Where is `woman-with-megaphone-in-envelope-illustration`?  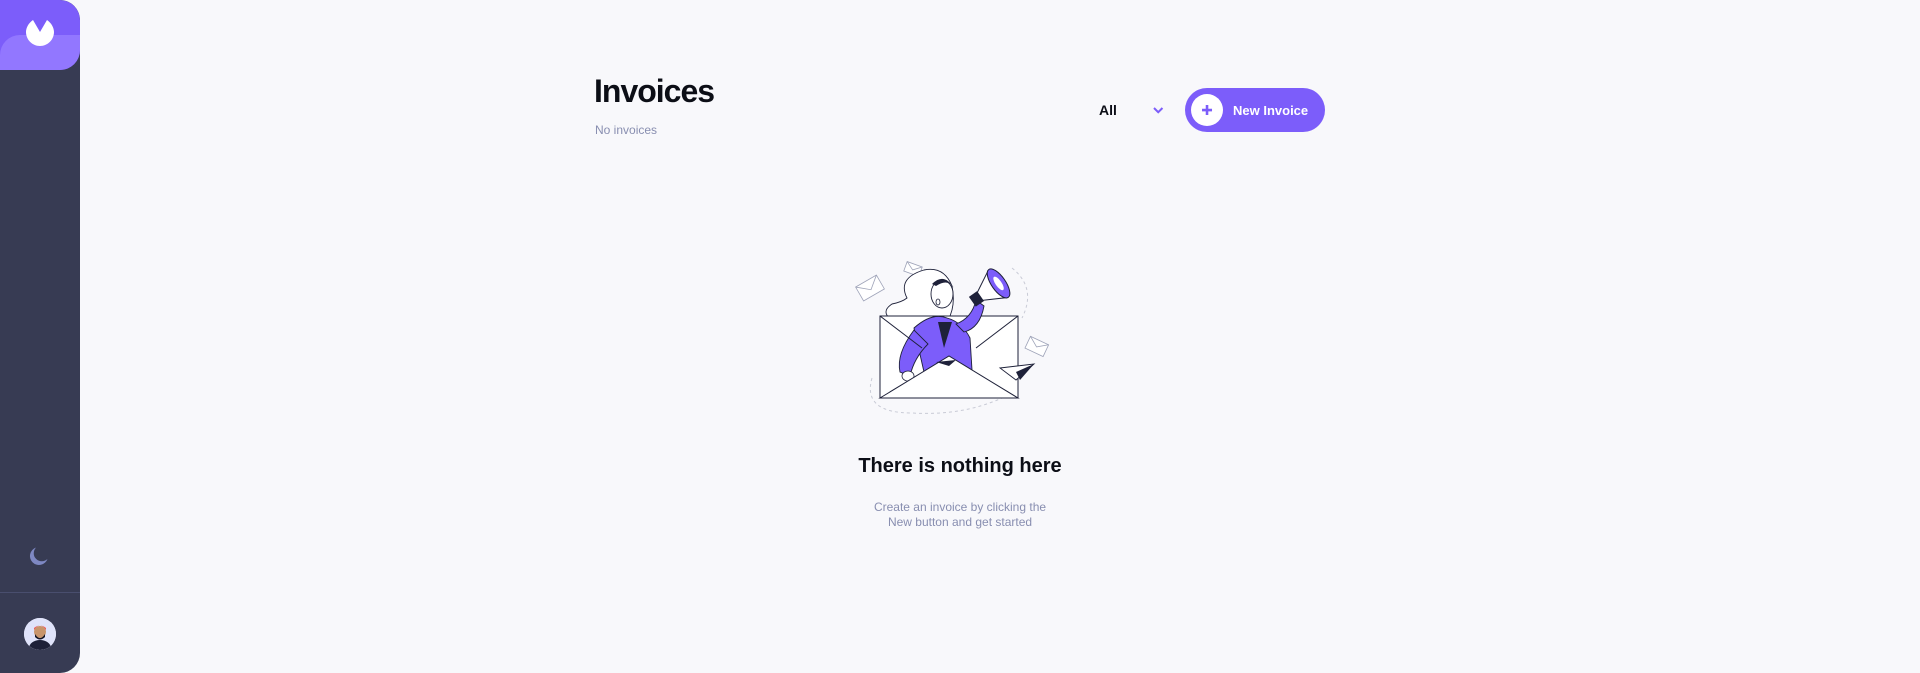
woman-with-megaphone-in-envelope-illustration is located at coordinates (952, 337).